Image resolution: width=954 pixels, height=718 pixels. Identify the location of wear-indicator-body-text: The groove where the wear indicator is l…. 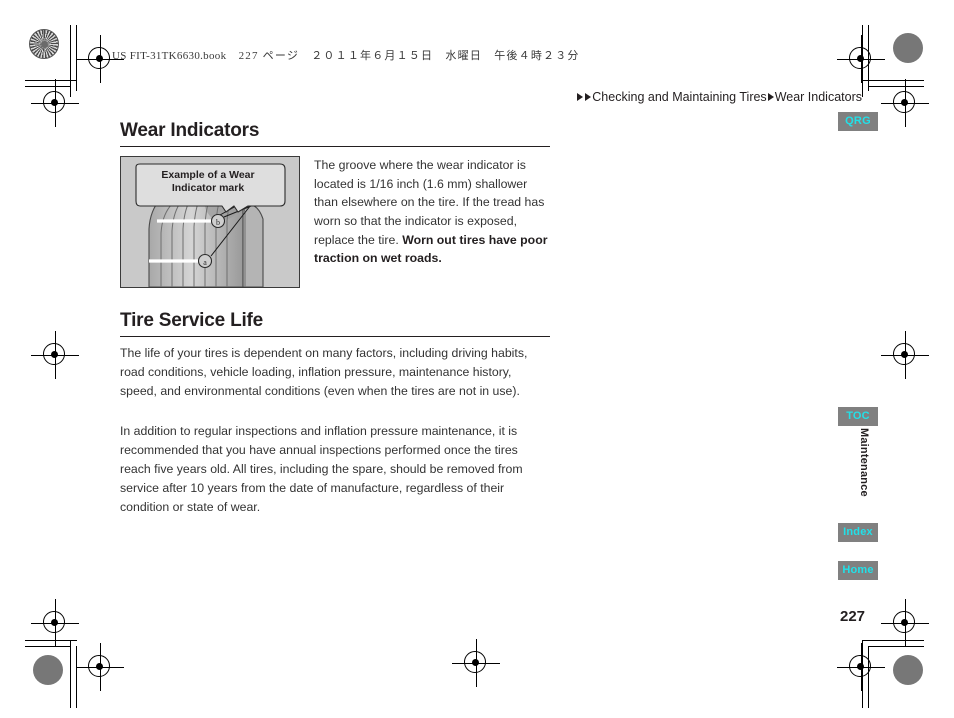
(432, 222).